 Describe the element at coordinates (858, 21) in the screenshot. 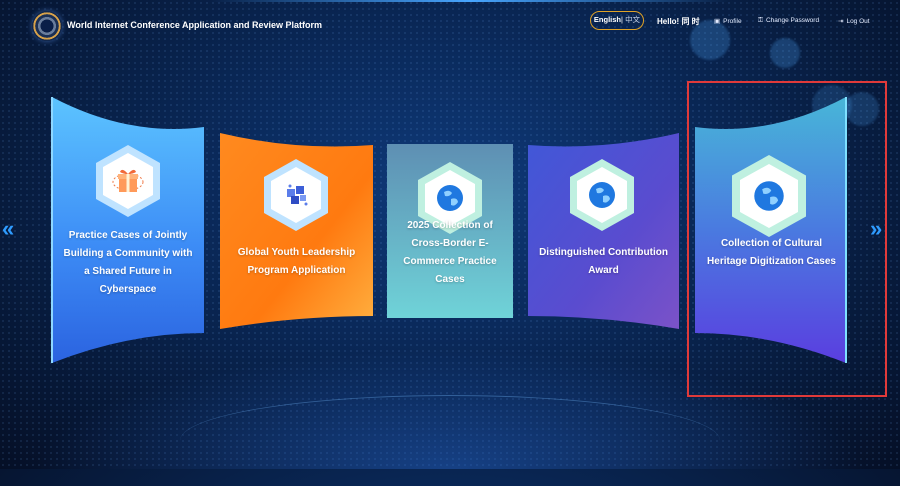

I see `log-out-label: Log Out` at that location.